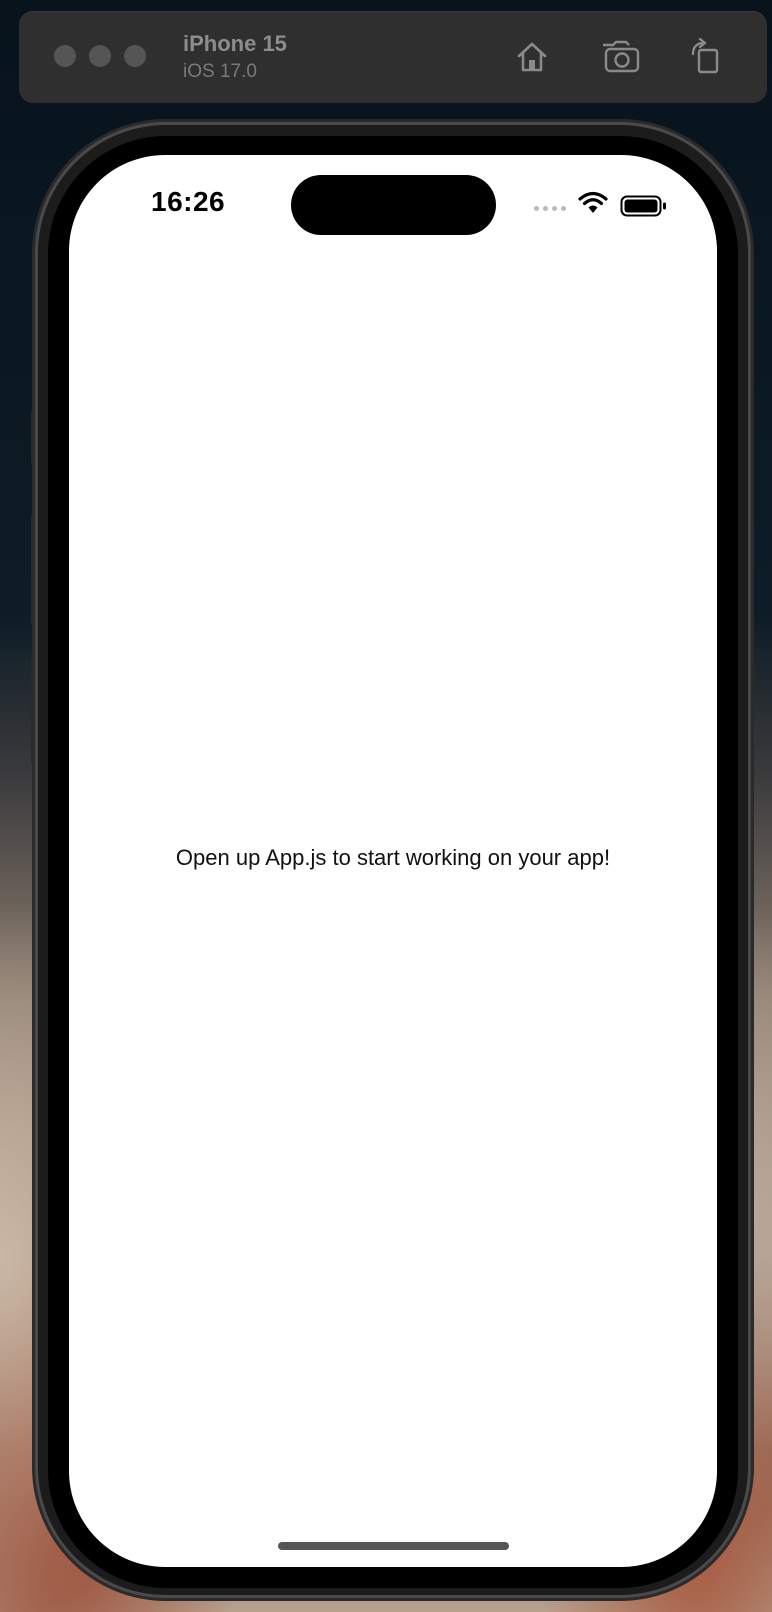 The width and height of the screenshot is (772, 1612). What do you see at coordinates (220, 71) in the screenshot?
I see `os-version: iOS 17.0` at bounding box center [220, 71].